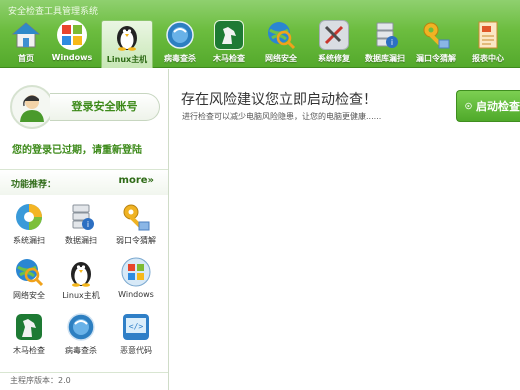  I want to click on toolbar-network-security: 网络安全, so click(281, 44).